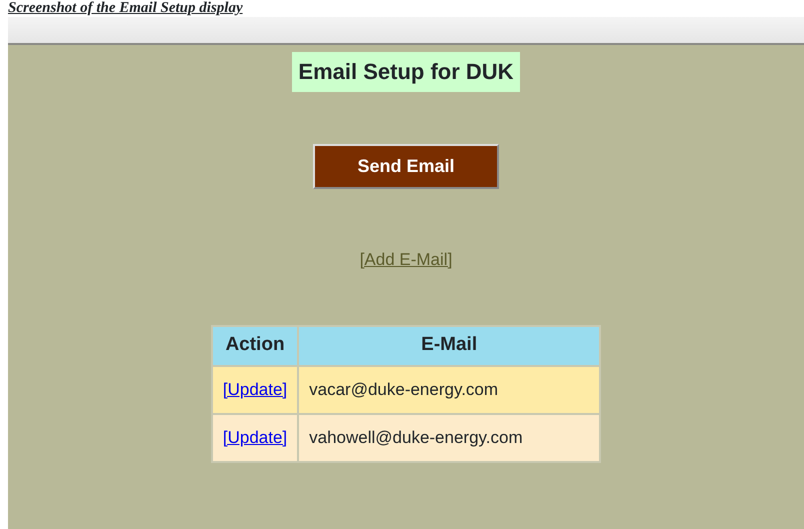 This screenshot has height=529, width=804. What do you see at coordinates (255, 345) in the screenshot?
I see `column-header: Action` at bounding box center [255, 345].